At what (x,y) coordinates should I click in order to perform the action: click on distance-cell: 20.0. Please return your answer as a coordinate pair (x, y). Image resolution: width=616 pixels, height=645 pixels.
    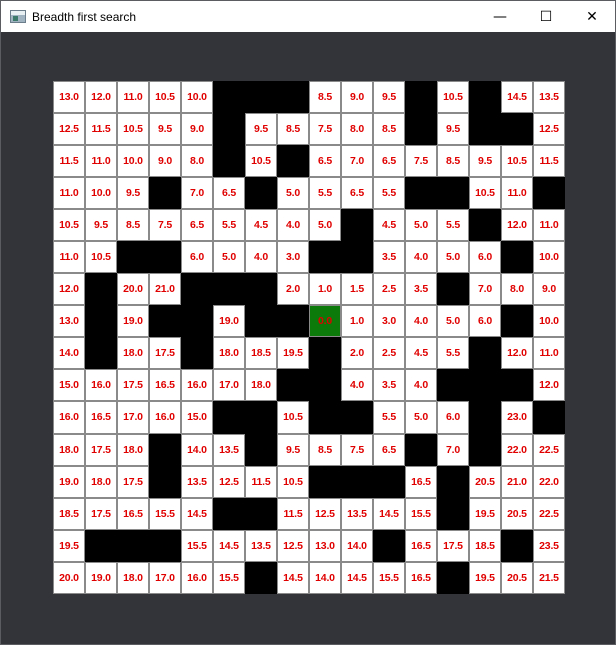
    Looking at the image, I should click on (69, 577).